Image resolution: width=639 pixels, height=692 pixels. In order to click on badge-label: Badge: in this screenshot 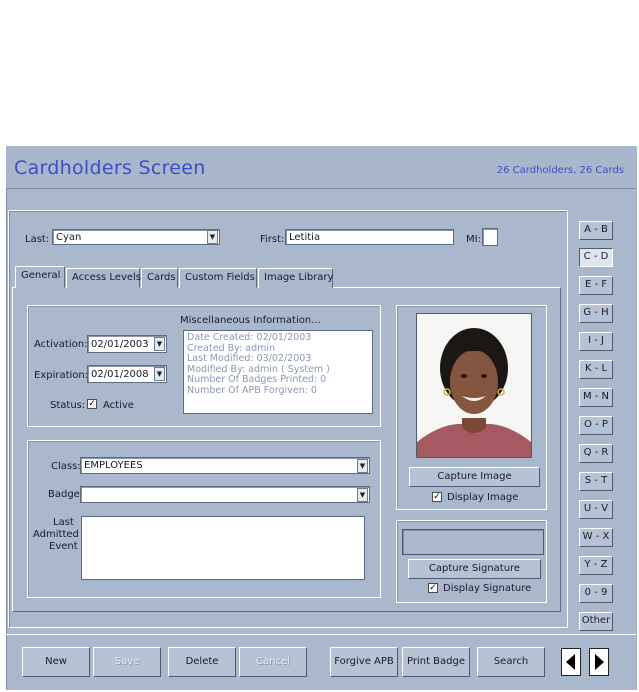, I will do `click(66, 494)`.